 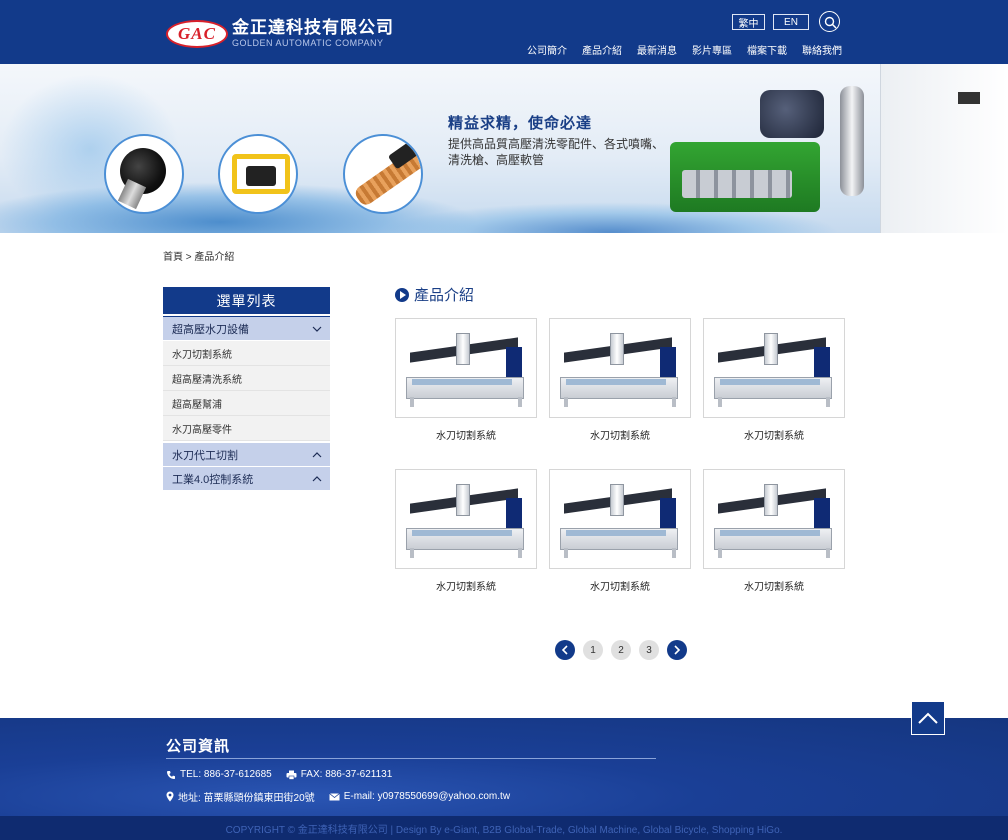 I want to click on fax-icon, so click(x=291, y=775).